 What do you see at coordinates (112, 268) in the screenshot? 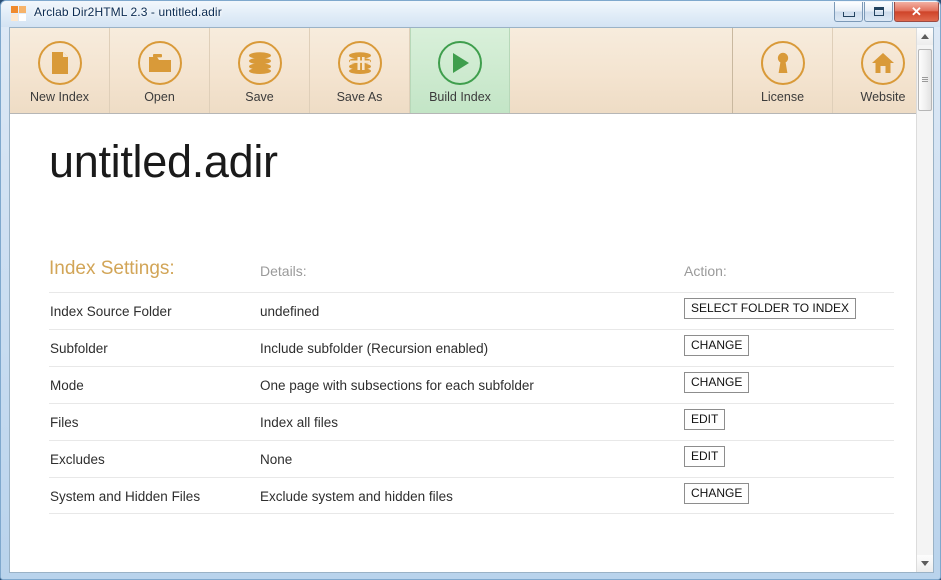
I see `column-header-settings: Index Settings:` at bounding box center [112, 268].